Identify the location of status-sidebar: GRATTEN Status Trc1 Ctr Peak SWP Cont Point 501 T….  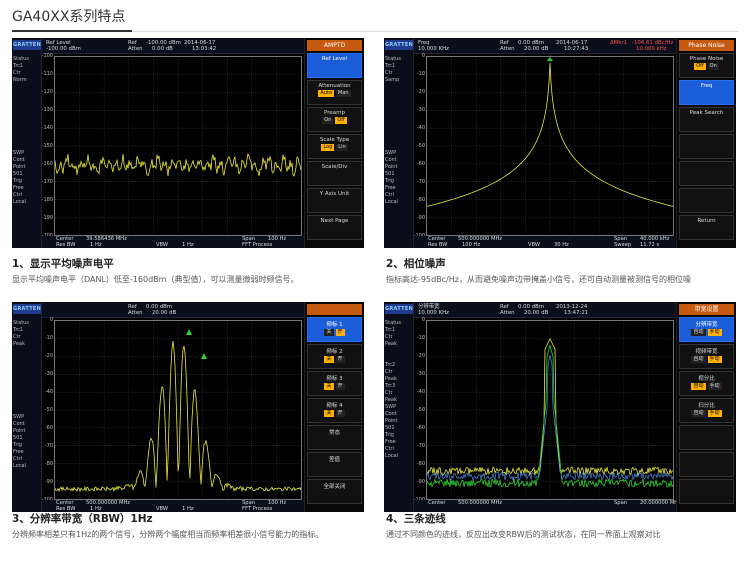
(27, 407).